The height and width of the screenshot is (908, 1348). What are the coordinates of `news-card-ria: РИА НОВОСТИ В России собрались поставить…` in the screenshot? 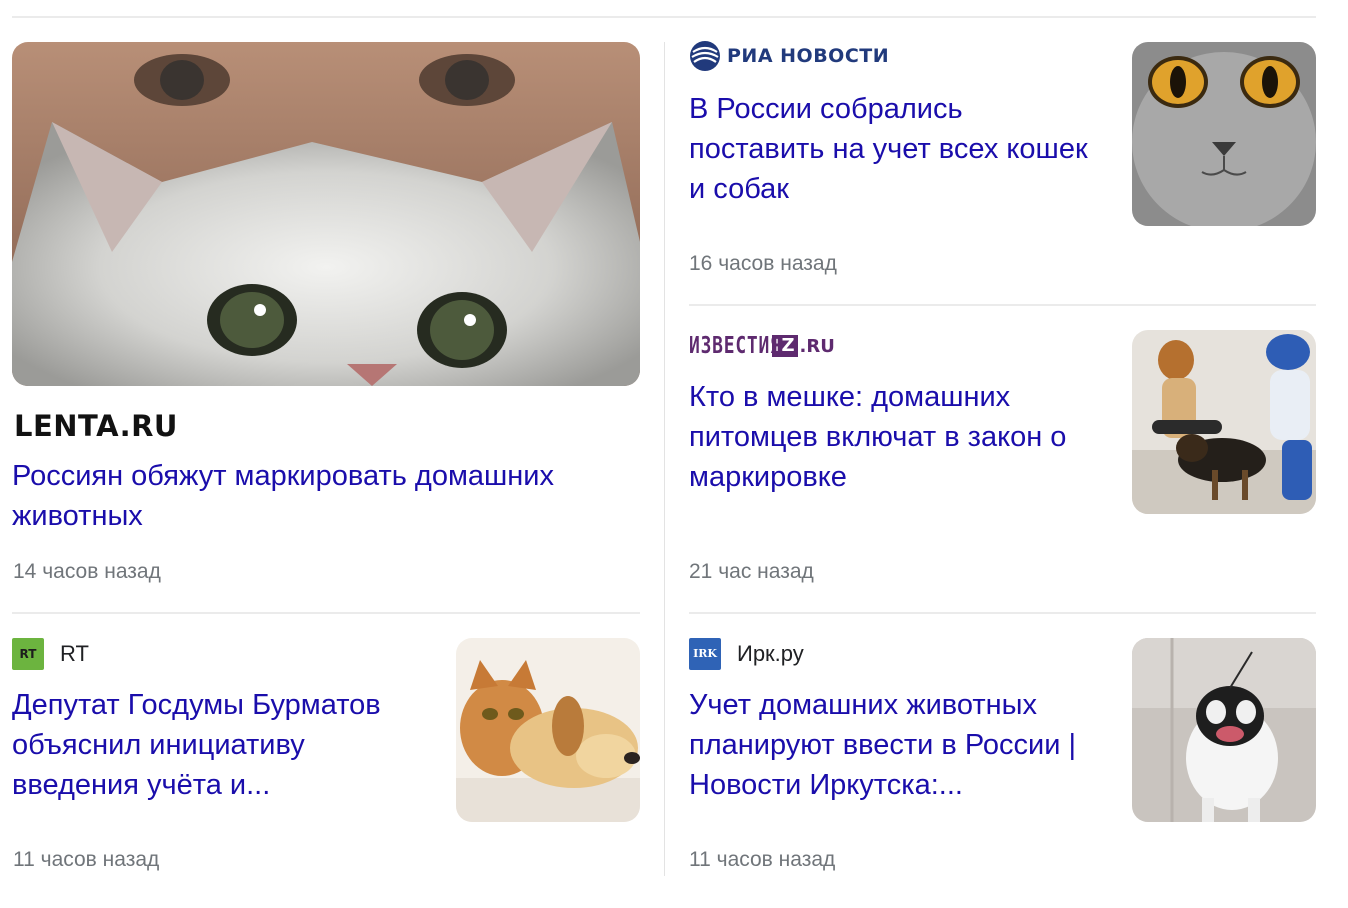 It's located at (1002, 162).